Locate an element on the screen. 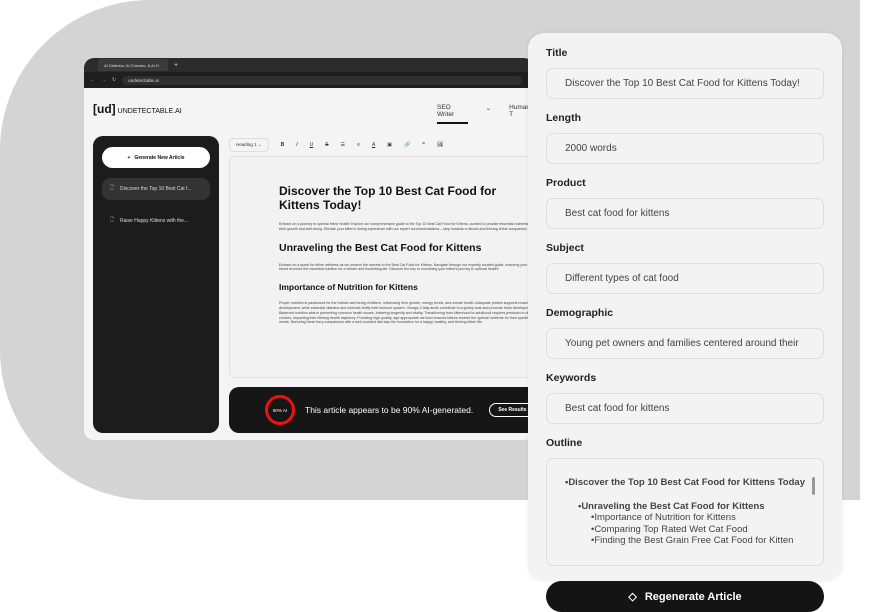 This screenshot has width=895, height=612. demographic-label: Demographic is located at coordinates (580, 313).